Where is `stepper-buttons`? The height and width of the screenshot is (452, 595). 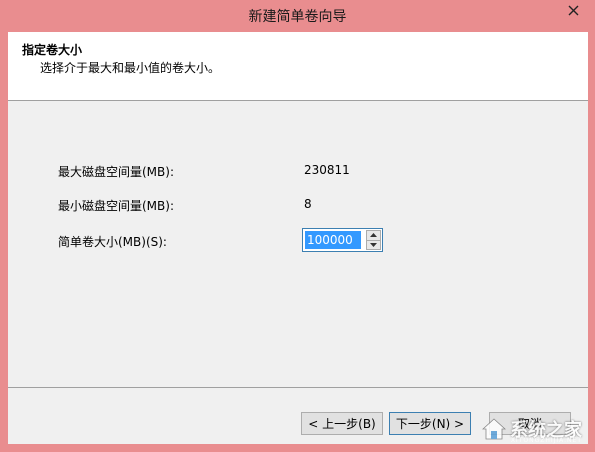
stepper-buttons is located at coordinates (373, 240).